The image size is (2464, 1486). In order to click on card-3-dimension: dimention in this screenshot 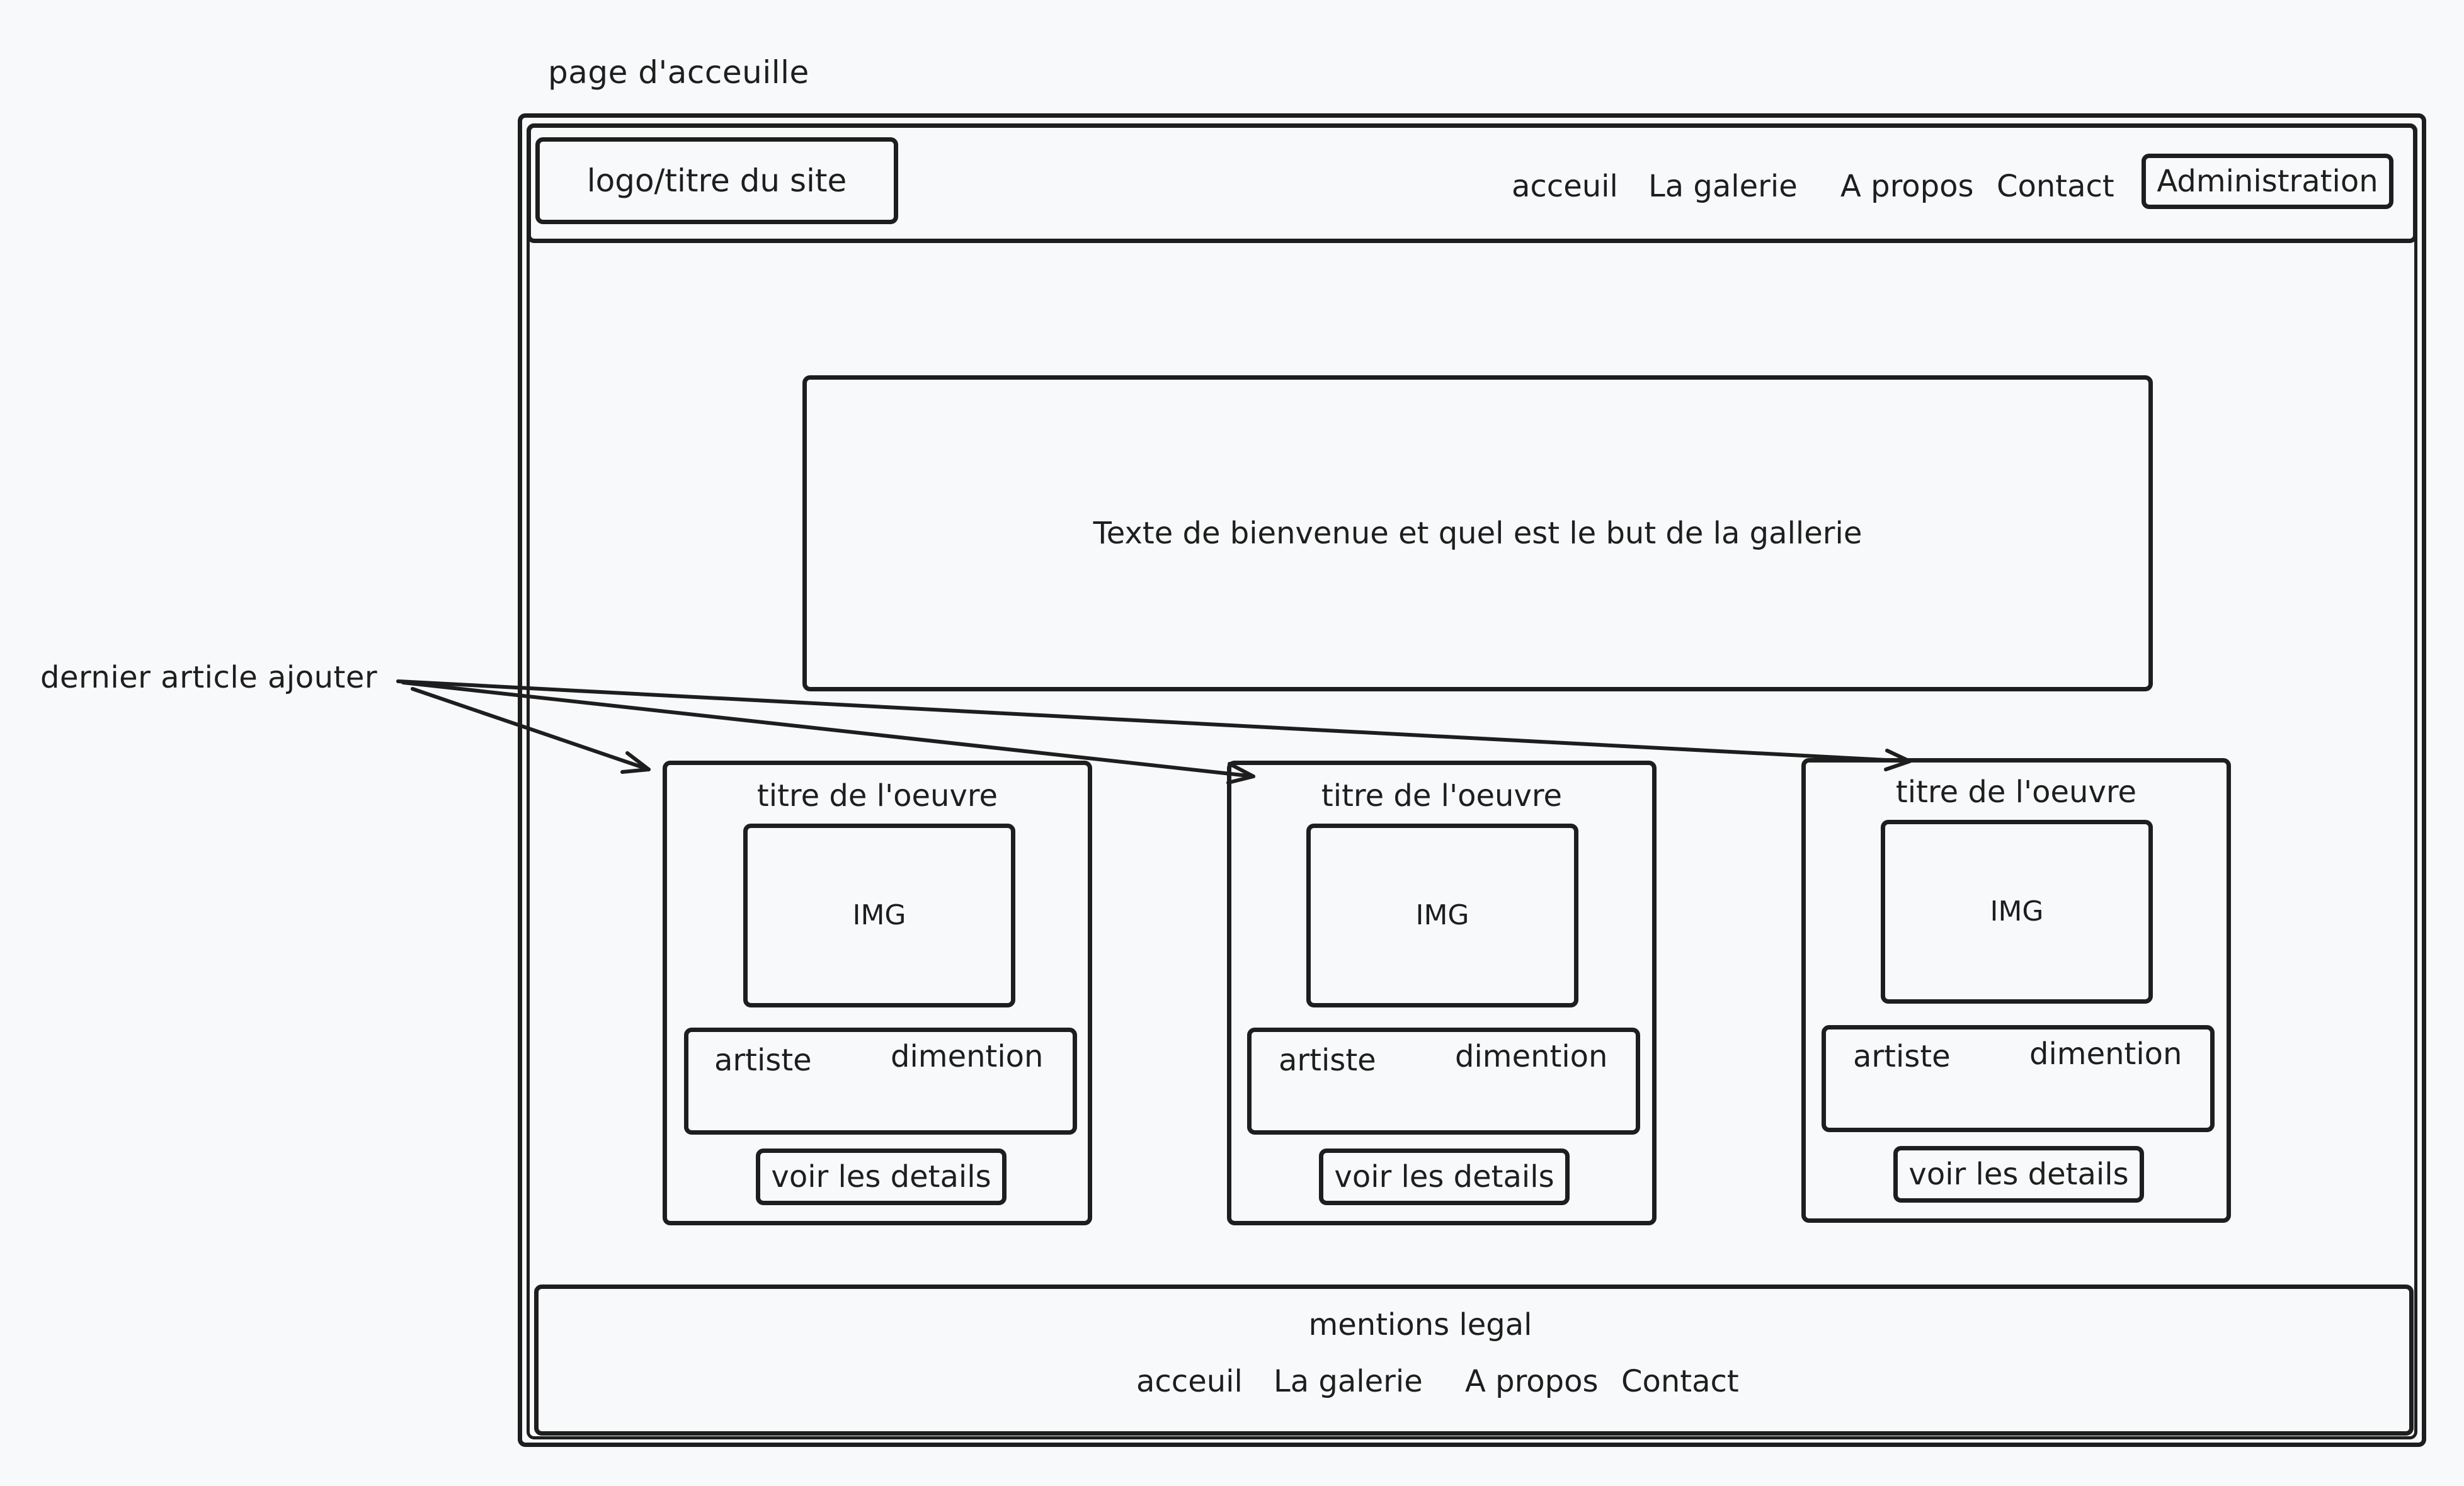, I will do `click(2105, 1054)`.